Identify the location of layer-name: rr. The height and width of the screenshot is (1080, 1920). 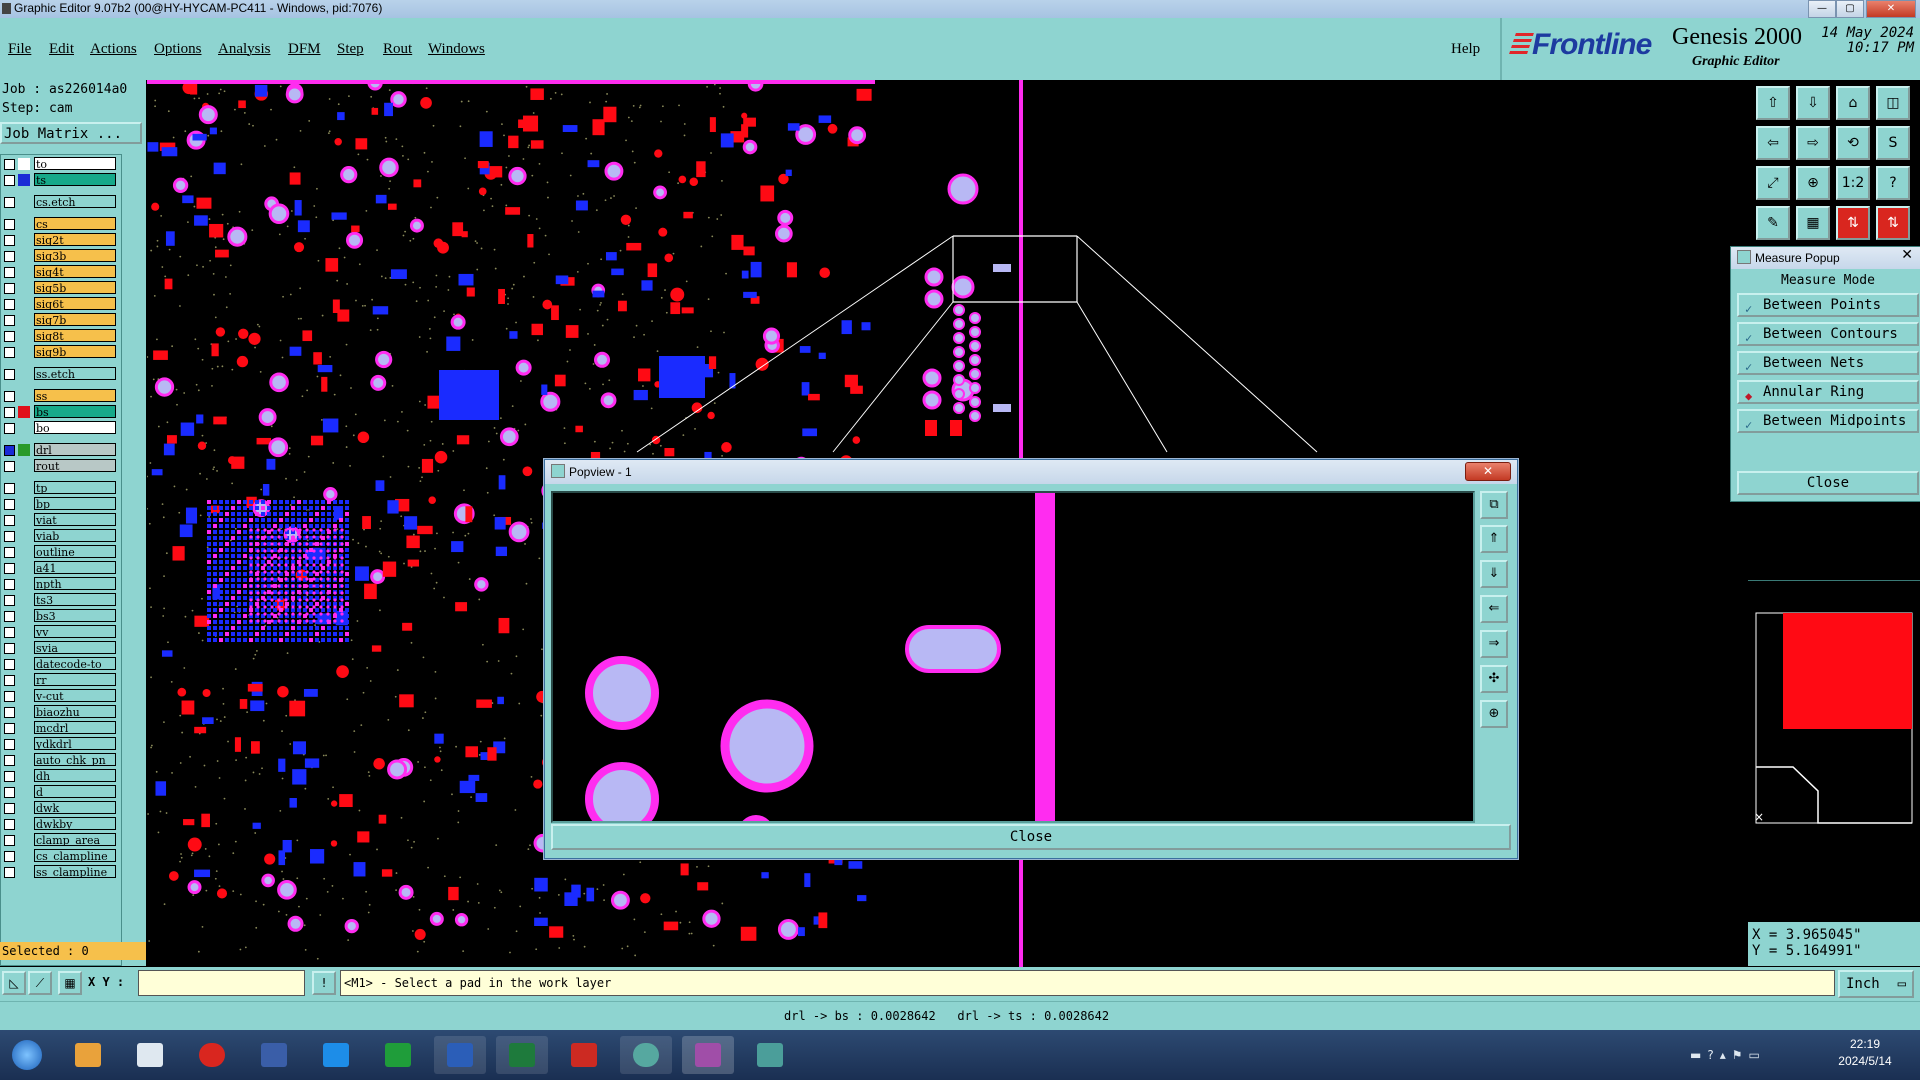
(75, 679).